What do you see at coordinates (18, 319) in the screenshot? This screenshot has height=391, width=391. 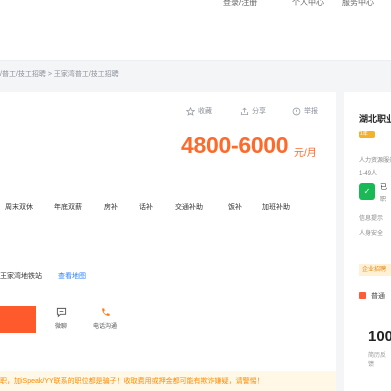 I see `apply-button` at bounding box center [18, 319].